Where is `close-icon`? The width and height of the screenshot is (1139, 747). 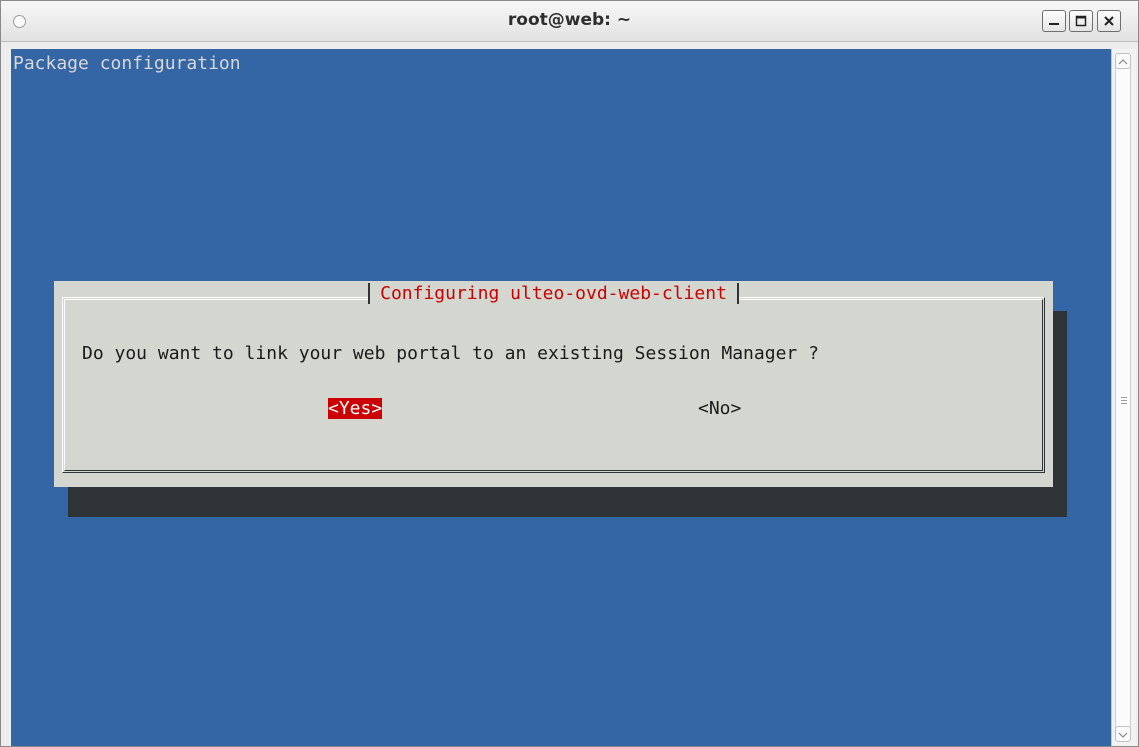
close-icon is located at coordinates (1109, 21).